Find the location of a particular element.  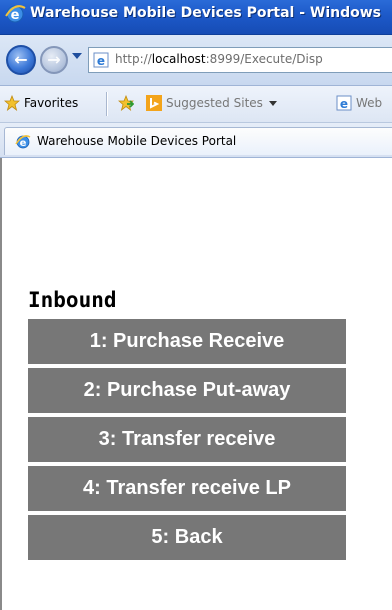

web-slice-icon: e is located at coordinates (344, 103).